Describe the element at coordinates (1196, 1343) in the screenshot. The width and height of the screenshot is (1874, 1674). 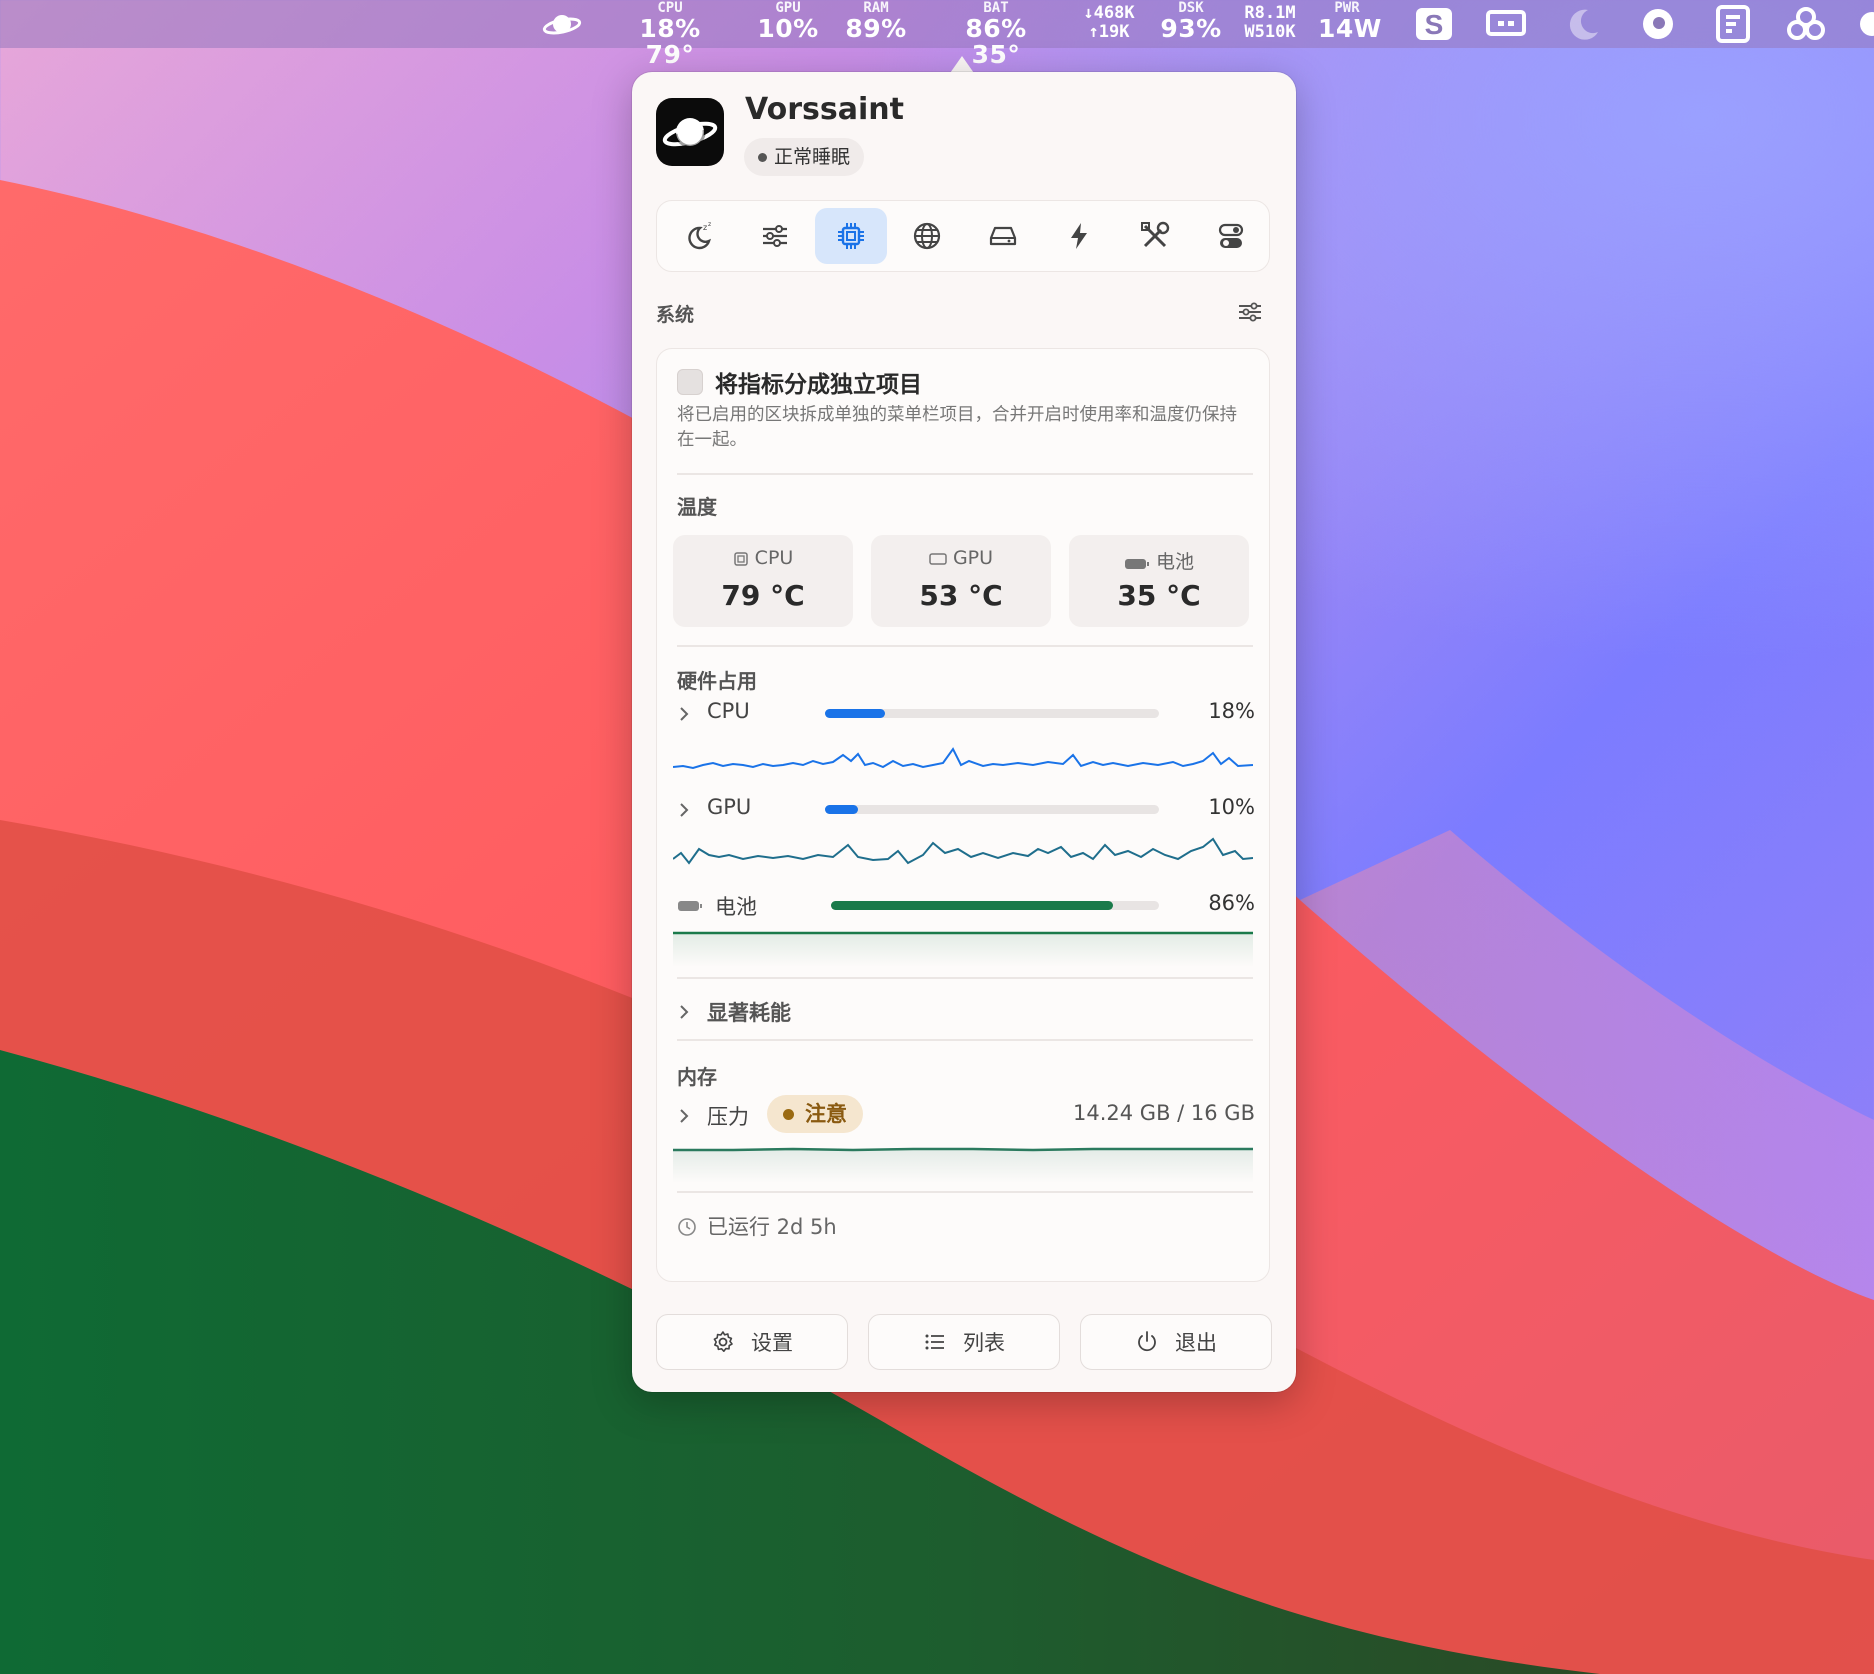
I see `quit-label: 退出` at that location.